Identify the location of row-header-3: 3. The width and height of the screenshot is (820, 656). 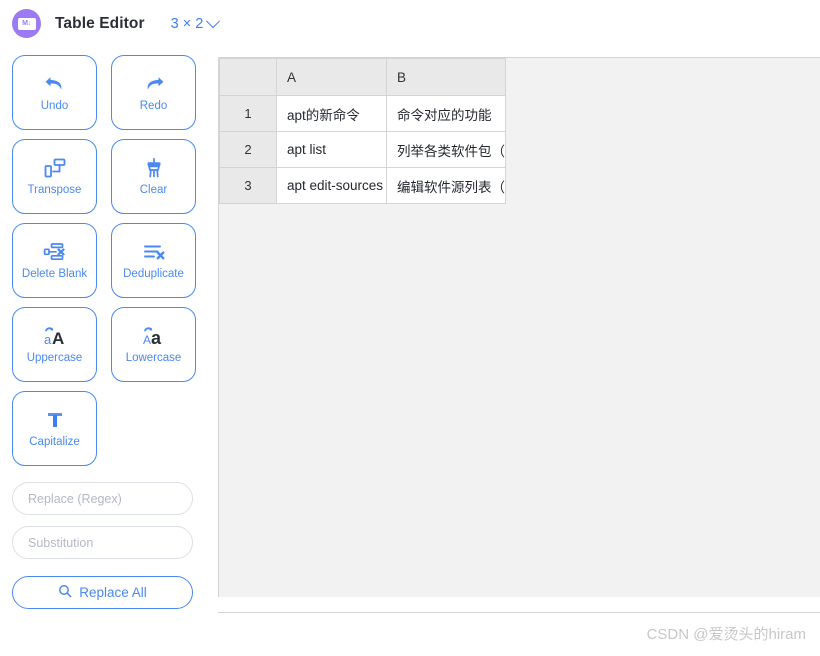
(248, 185).